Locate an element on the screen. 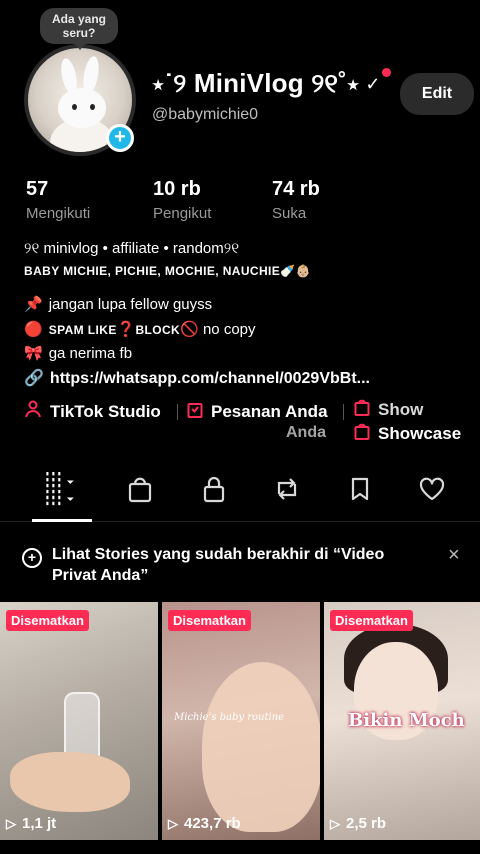 This screenshot has width=480, height=854. tab-liked is located at coordinates (432, 489).